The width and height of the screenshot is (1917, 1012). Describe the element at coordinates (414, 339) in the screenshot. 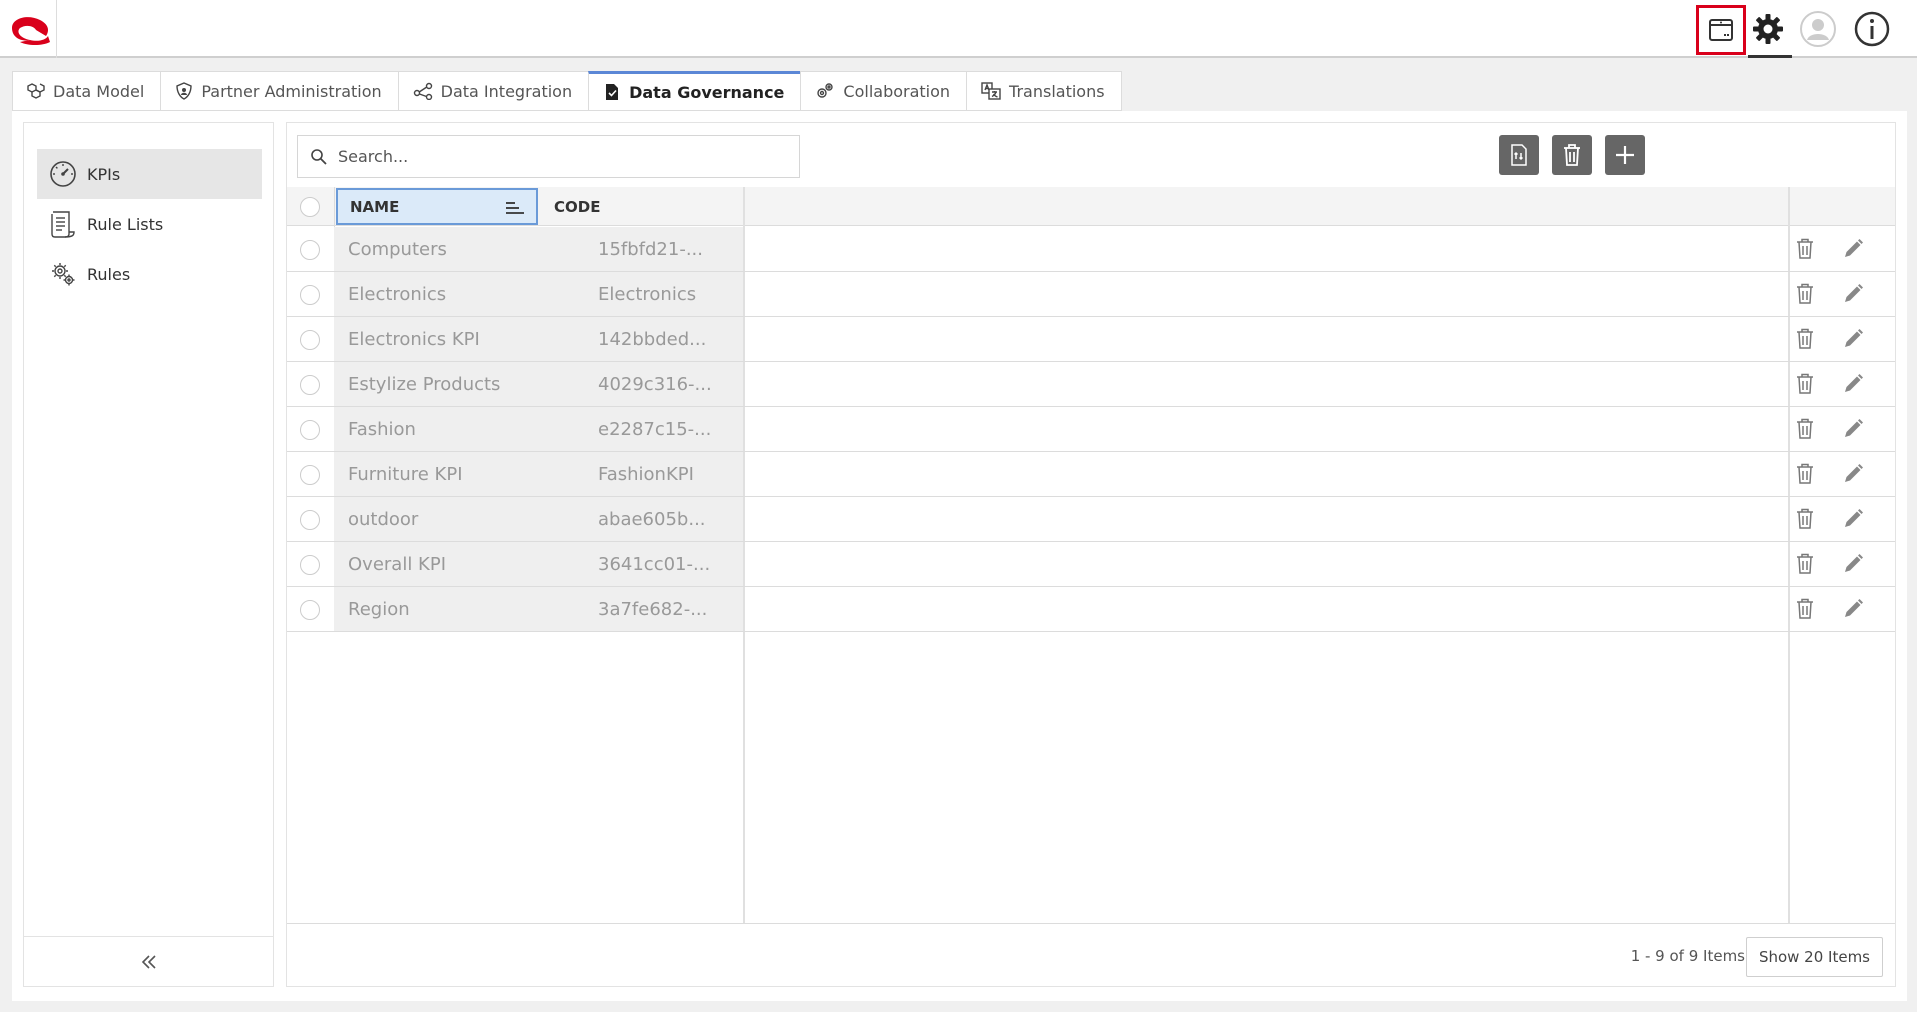

I see `row-name: Electronics KPI` at that location.